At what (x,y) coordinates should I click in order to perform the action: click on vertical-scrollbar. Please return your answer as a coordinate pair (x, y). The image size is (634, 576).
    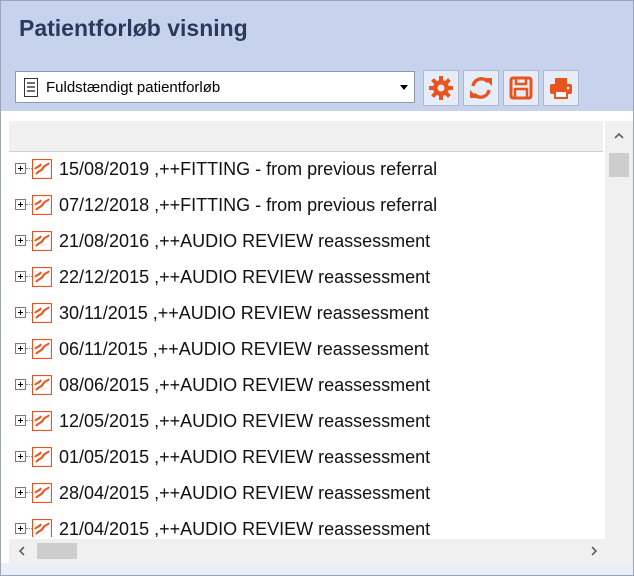
    Looking at the image, I should click on (619, 337).